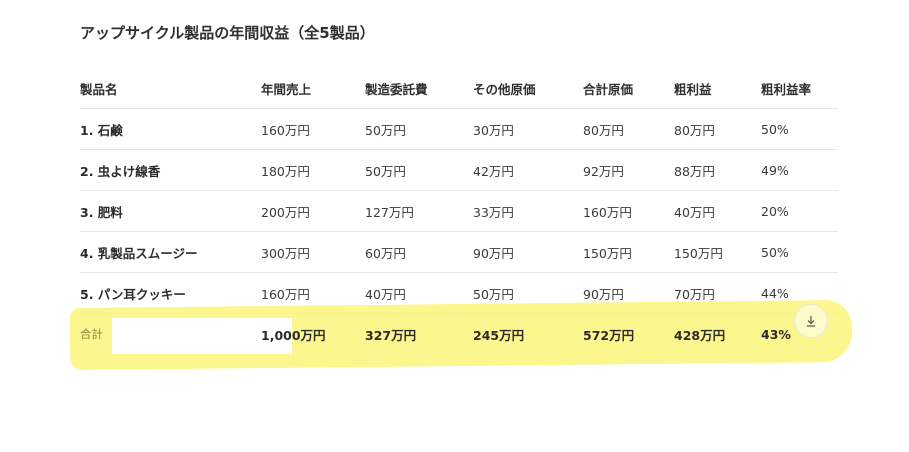 The image size is (909, 452). I want to click on gross-profit-cell: 88万円, so click(717, 170).